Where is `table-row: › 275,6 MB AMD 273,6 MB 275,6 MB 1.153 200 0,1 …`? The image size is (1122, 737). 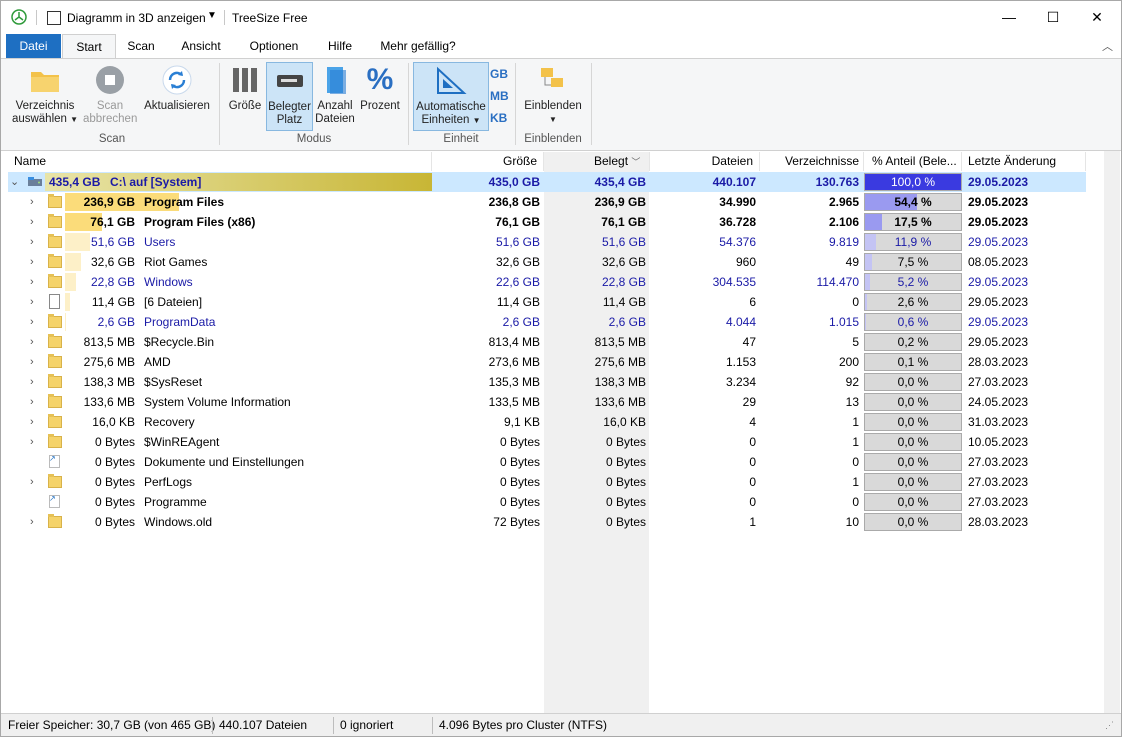 table-row: › 275,6 MB AMD 273,6 MB 275,6 MB 1.153 200 0,1 … is located at coordinates (547, 362).